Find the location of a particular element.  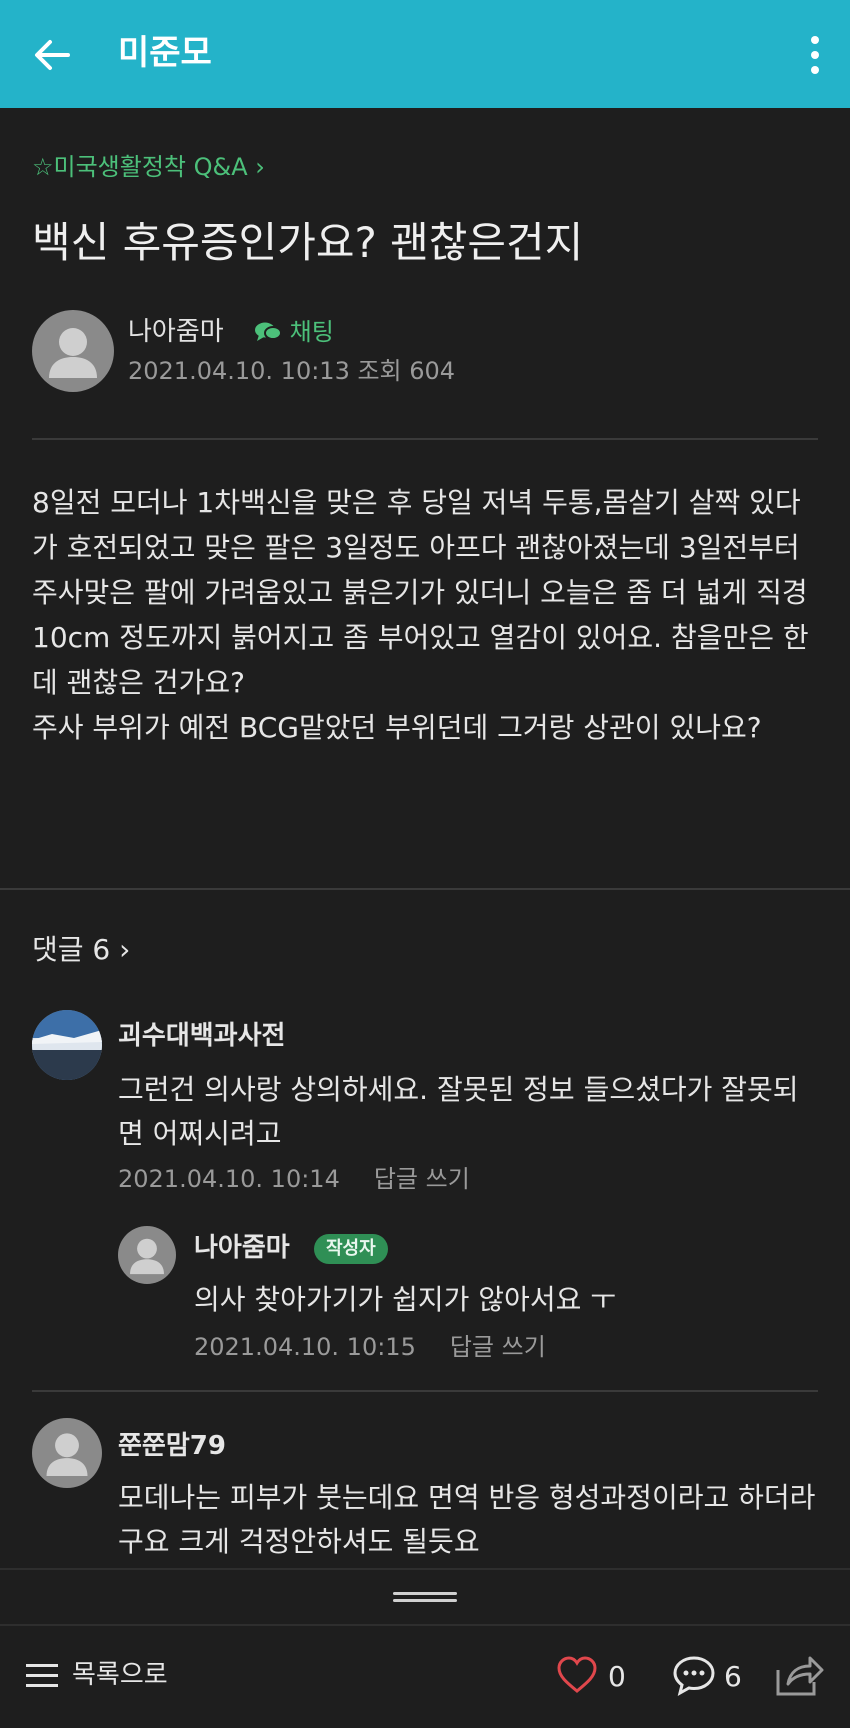

commenter-name: 괴수대백과사전 is located at coordinates (201, 1036).